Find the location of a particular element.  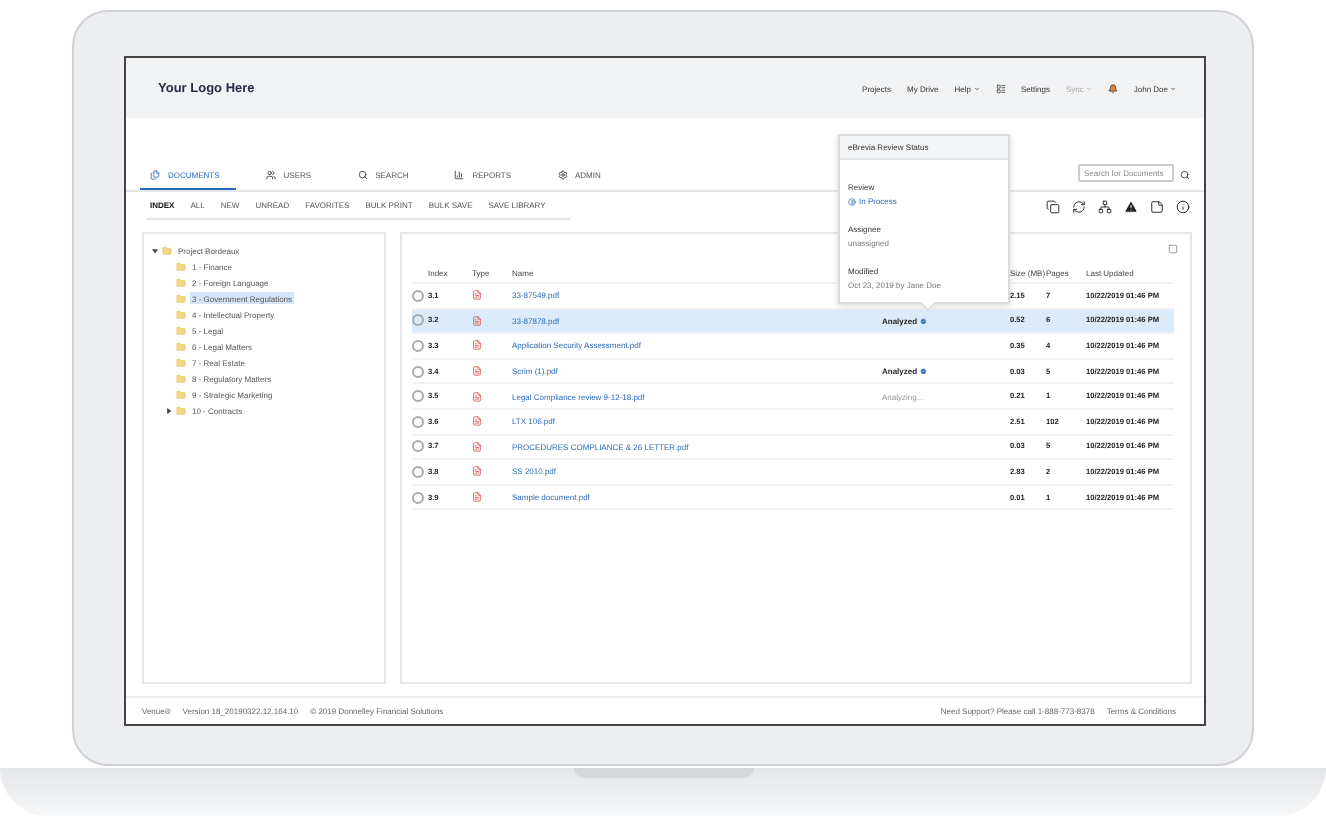

bell-icon is located at coordinates (1112, 88).